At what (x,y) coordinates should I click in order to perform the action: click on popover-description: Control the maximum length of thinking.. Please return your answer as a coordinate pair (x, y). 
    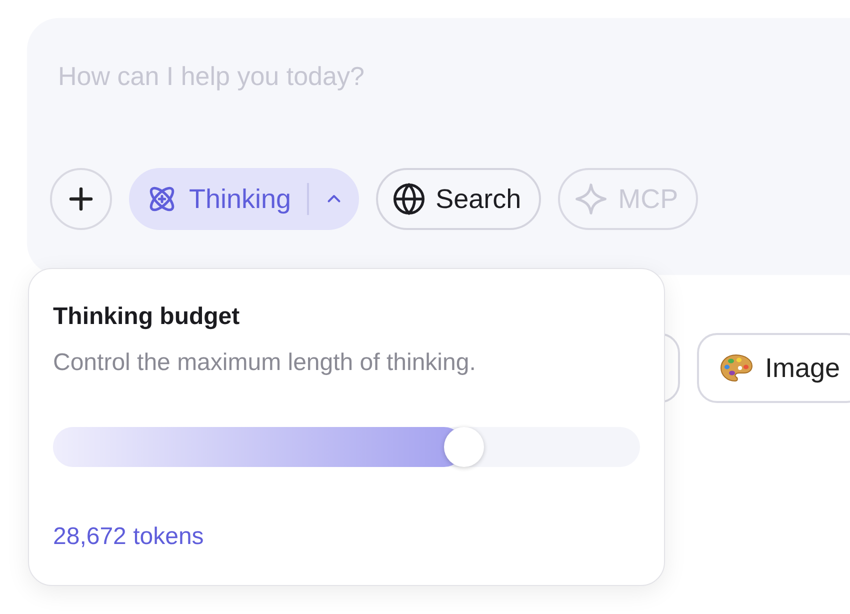
    Looking at the image, I should click on (265, 363).